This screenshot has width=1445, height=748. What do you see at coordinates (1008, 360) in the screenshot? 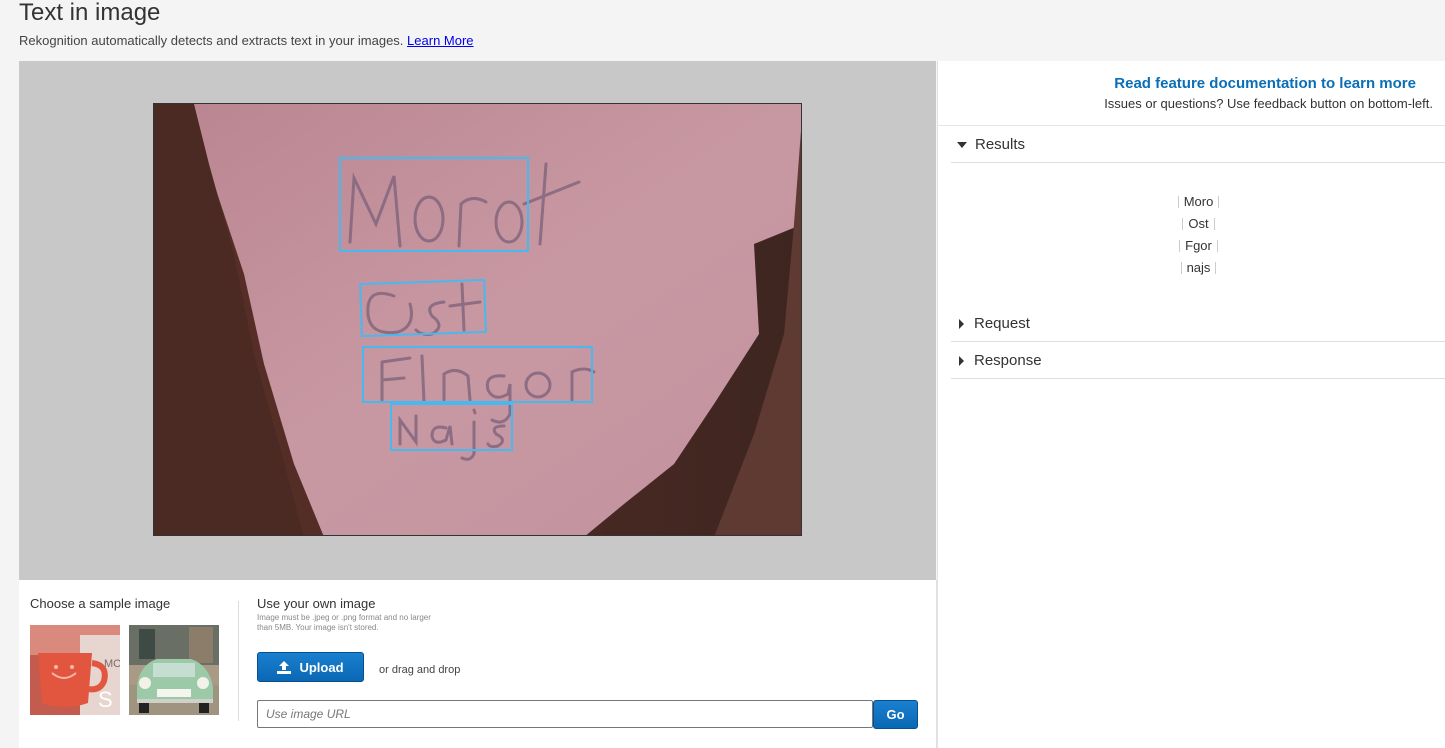
I see `response-section-label: Response` at bounding box center [1008, 360].